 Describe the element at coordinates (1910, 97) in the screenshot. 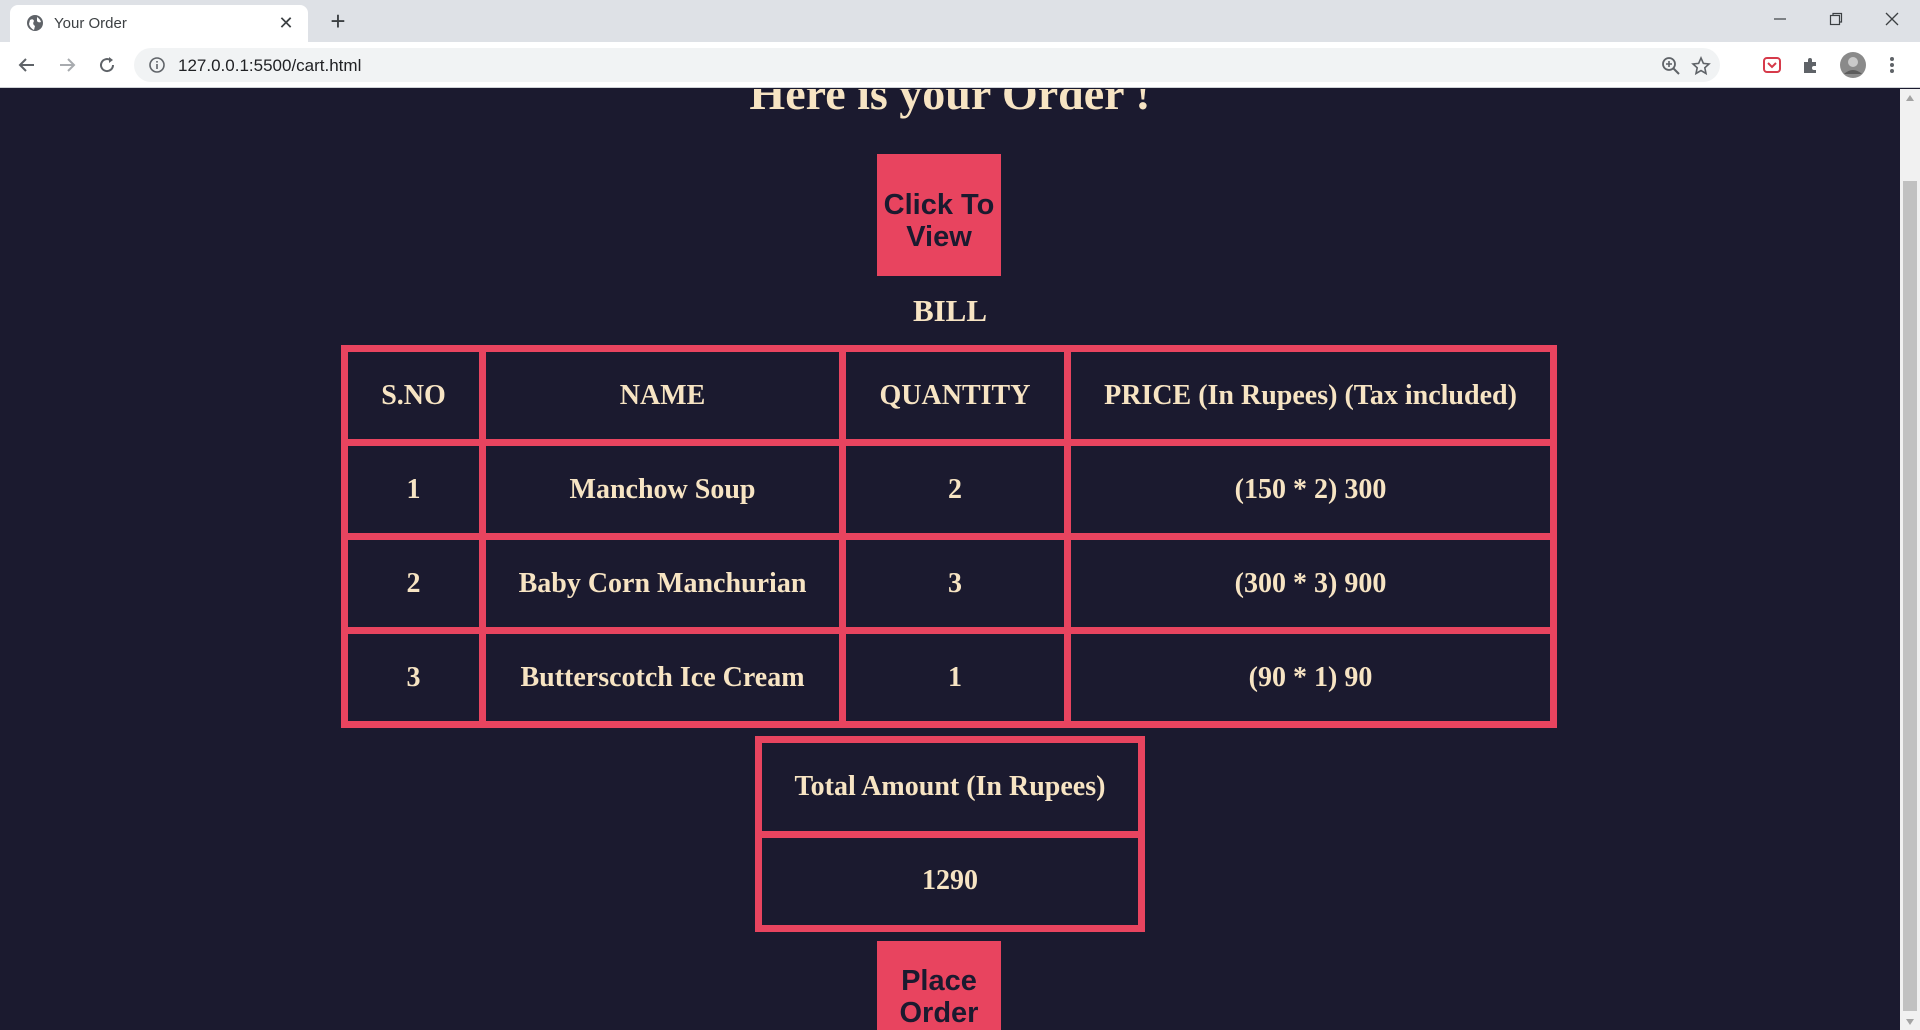

I see `scroll-up-arrow-icon` at that location.